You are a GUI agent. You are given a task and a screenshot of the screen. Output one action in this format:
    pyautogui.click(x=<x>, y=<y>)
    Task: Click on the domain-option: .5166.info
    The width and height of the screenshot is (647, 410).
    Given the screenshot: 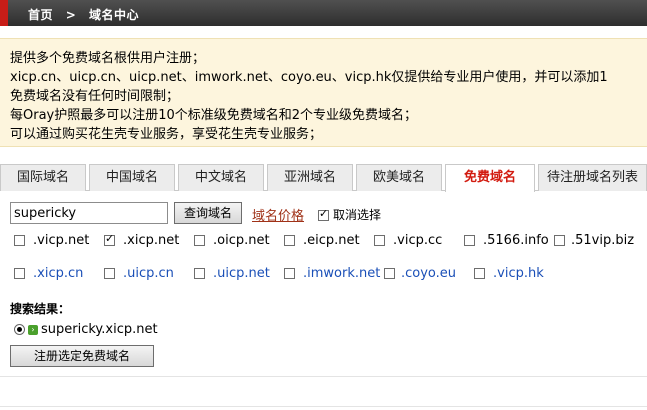 What is the action you would take?
    pyautogui.click(x=506, y=240)
    